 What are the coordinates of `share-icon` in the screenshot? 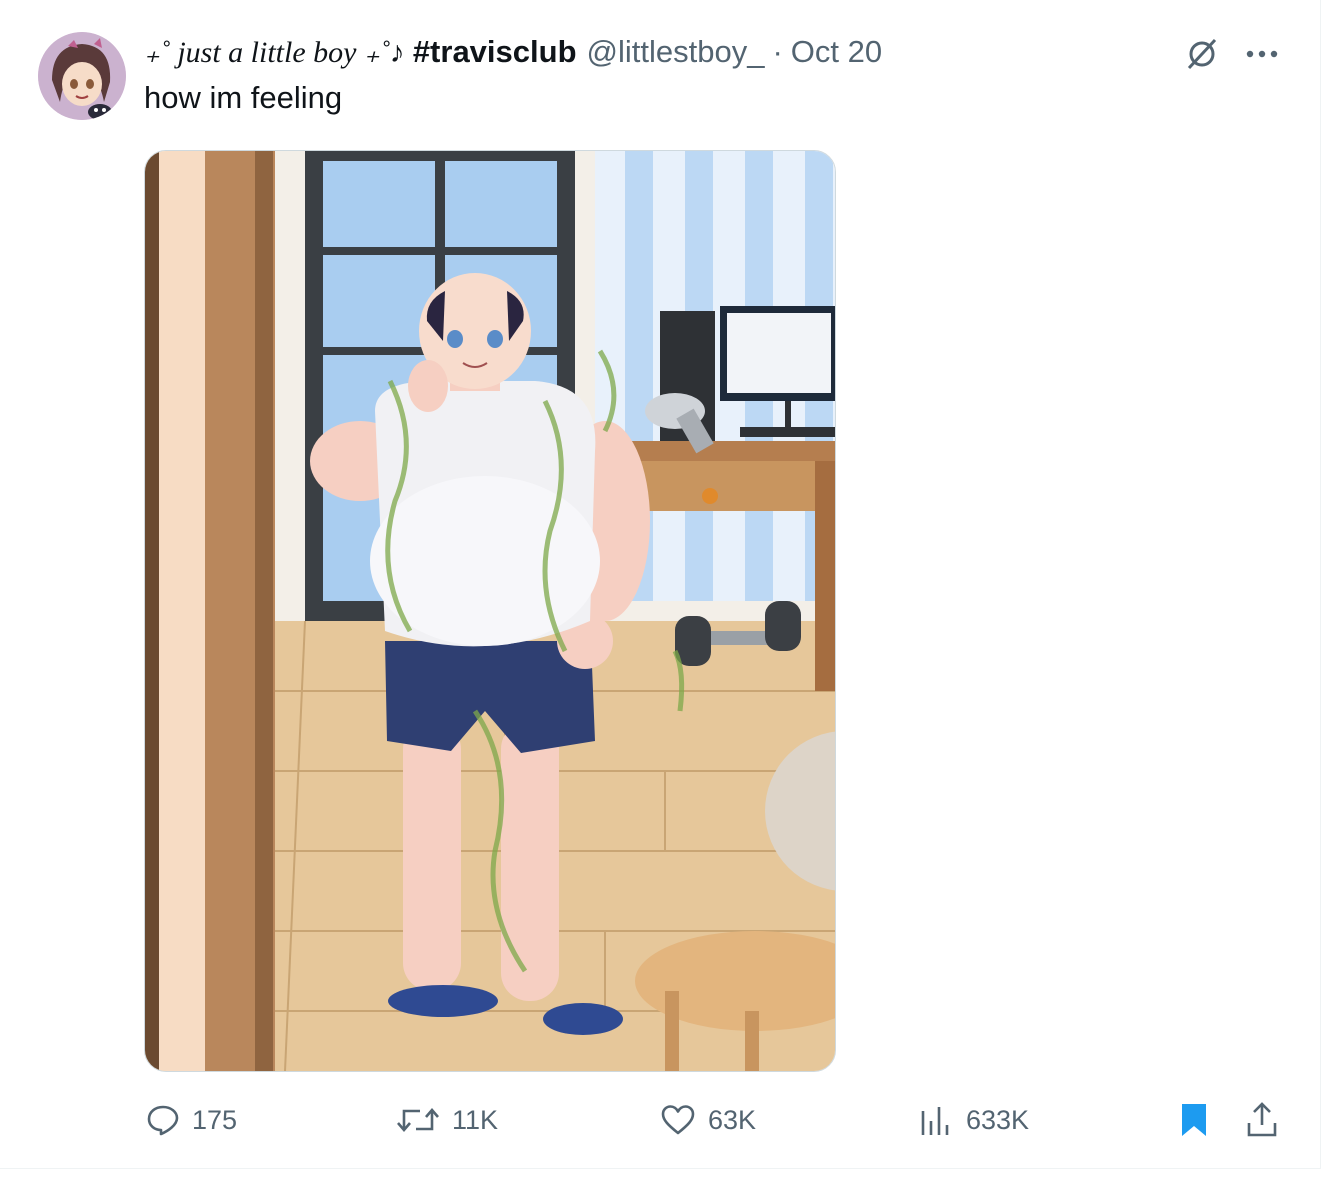 It's located at (1262, 1119).